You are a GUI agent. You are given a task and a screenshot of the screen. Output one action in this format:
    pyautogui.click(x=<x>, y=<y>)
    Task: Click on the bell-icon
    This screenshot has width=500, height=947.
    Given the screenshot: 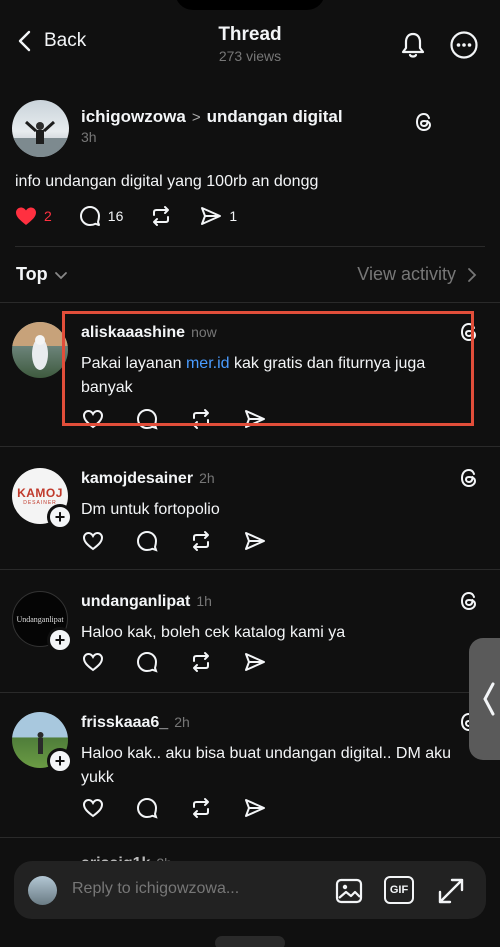 What is the action you would take?
    pyautogui.click(x=413, y=45)
    